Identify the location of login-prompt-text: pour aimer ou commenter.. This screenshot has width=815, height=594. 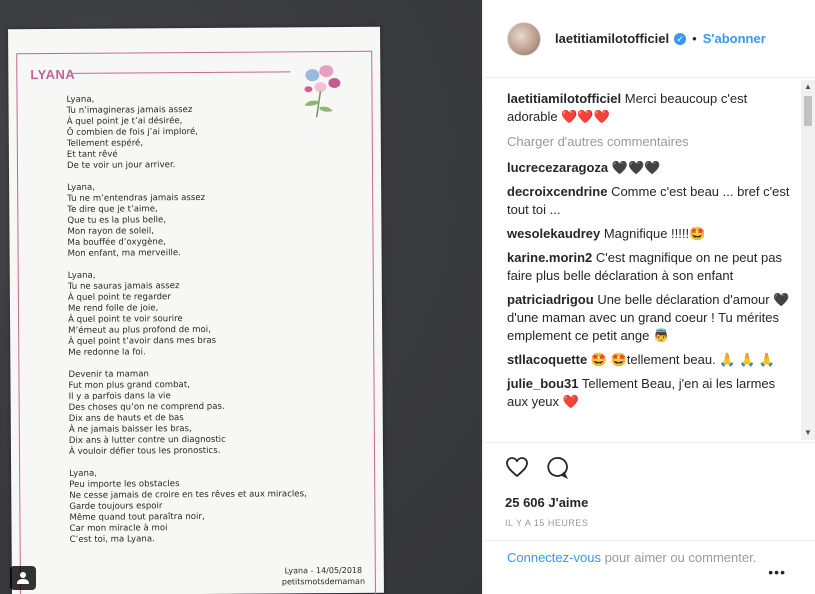
(678, 557).